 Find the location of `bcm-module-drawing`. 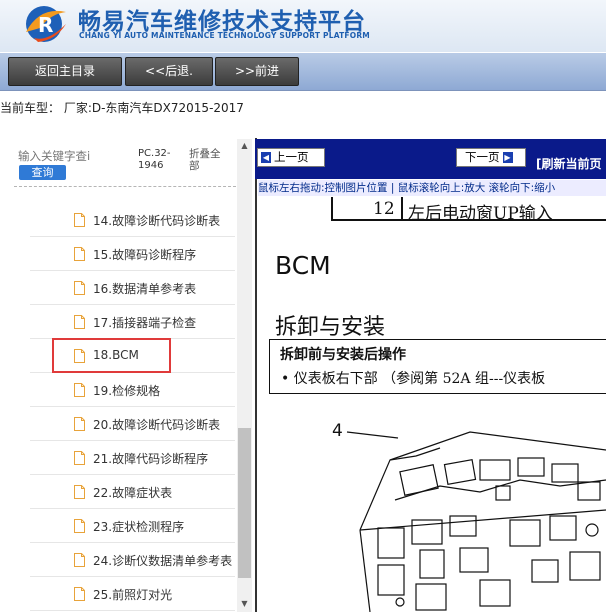

bcm-module-drawing is located at coordinates (476, 521).